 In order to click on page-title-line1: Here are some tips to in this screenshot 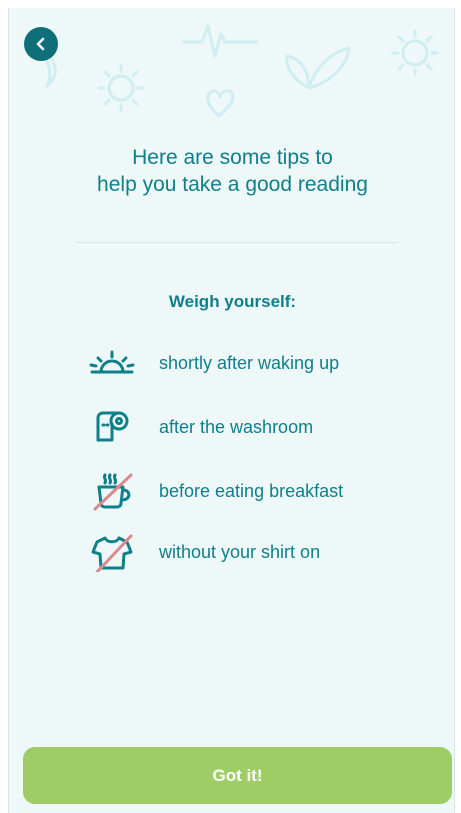, I will do `click(232, 157)`.